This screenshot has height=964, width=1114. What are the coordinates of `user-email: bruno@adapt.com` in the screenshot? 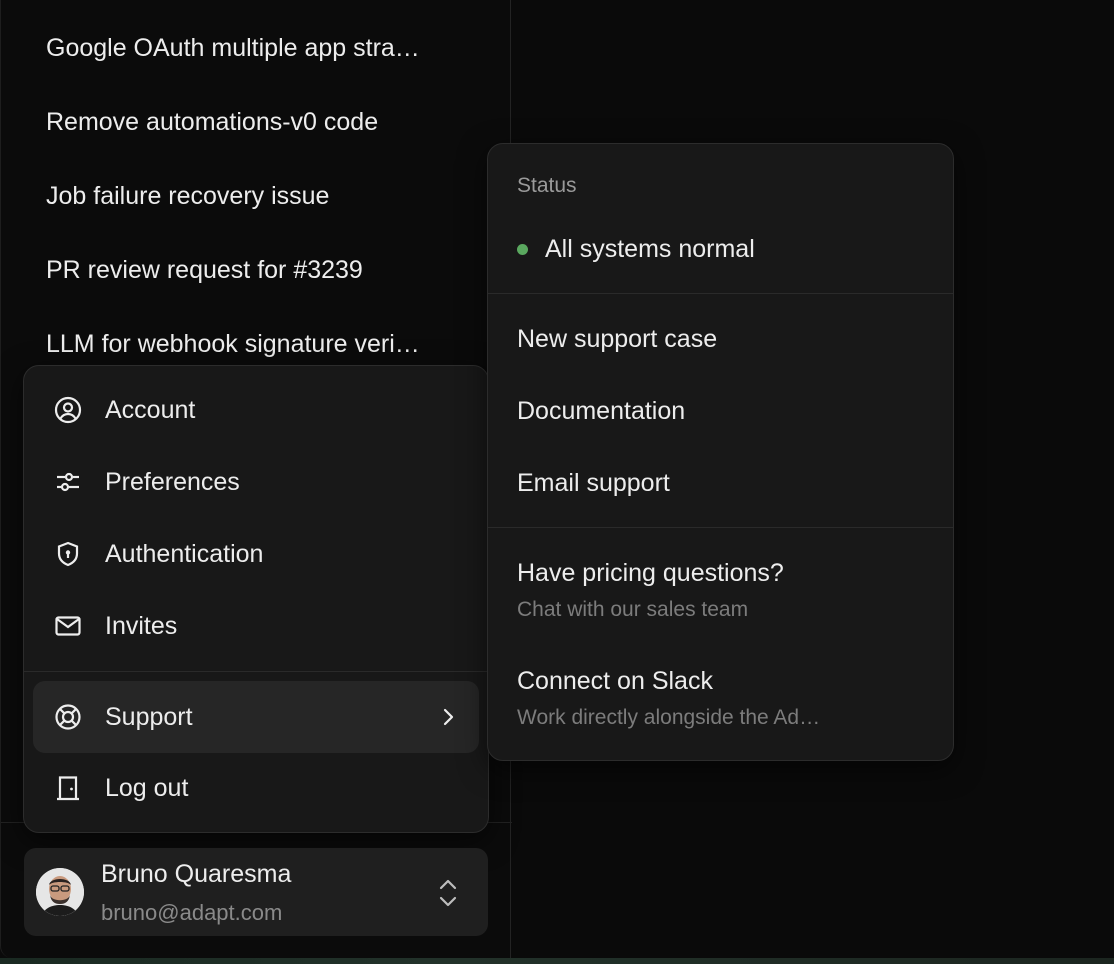 It's located at (192, 912).